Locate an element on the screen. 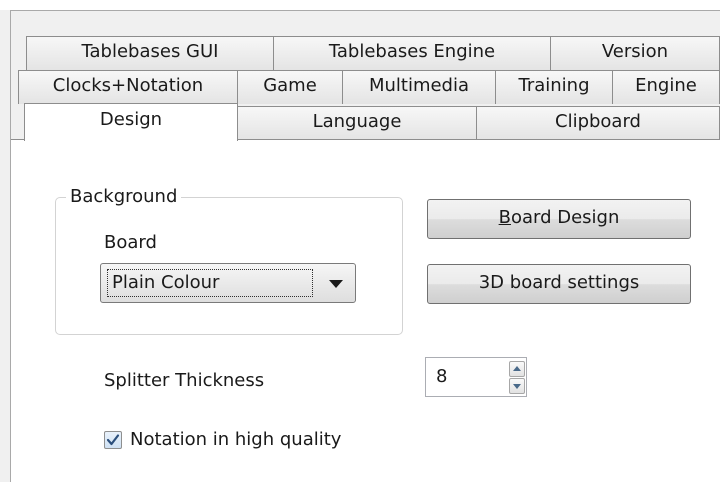 The width and height of the screenshot is (720, 482). splitter-thickness-input: 8 is located at coordinates (476, 377).